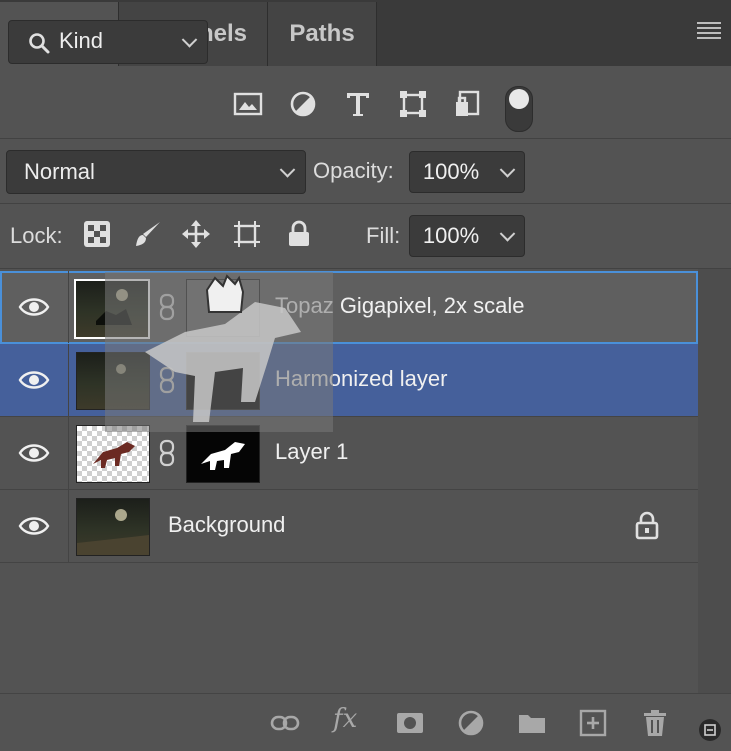 Image resolution: width=731 pixels, height=751 pixels. What do you see at coordinates (299, 234) in the screenshot?
I see `lock-all-icon` at bounding box center [299, 234].